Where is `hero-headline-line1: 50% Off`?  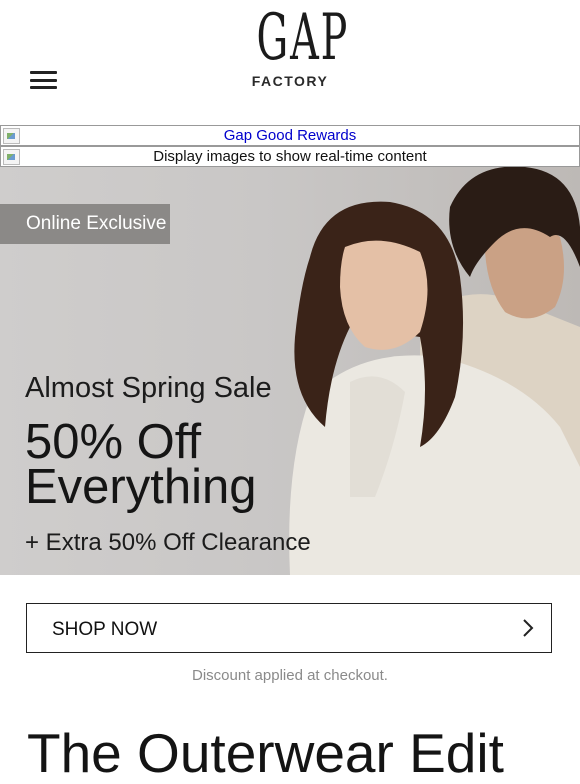
hero-headline-line1: 50% Off is located at coordinates (113, 442).